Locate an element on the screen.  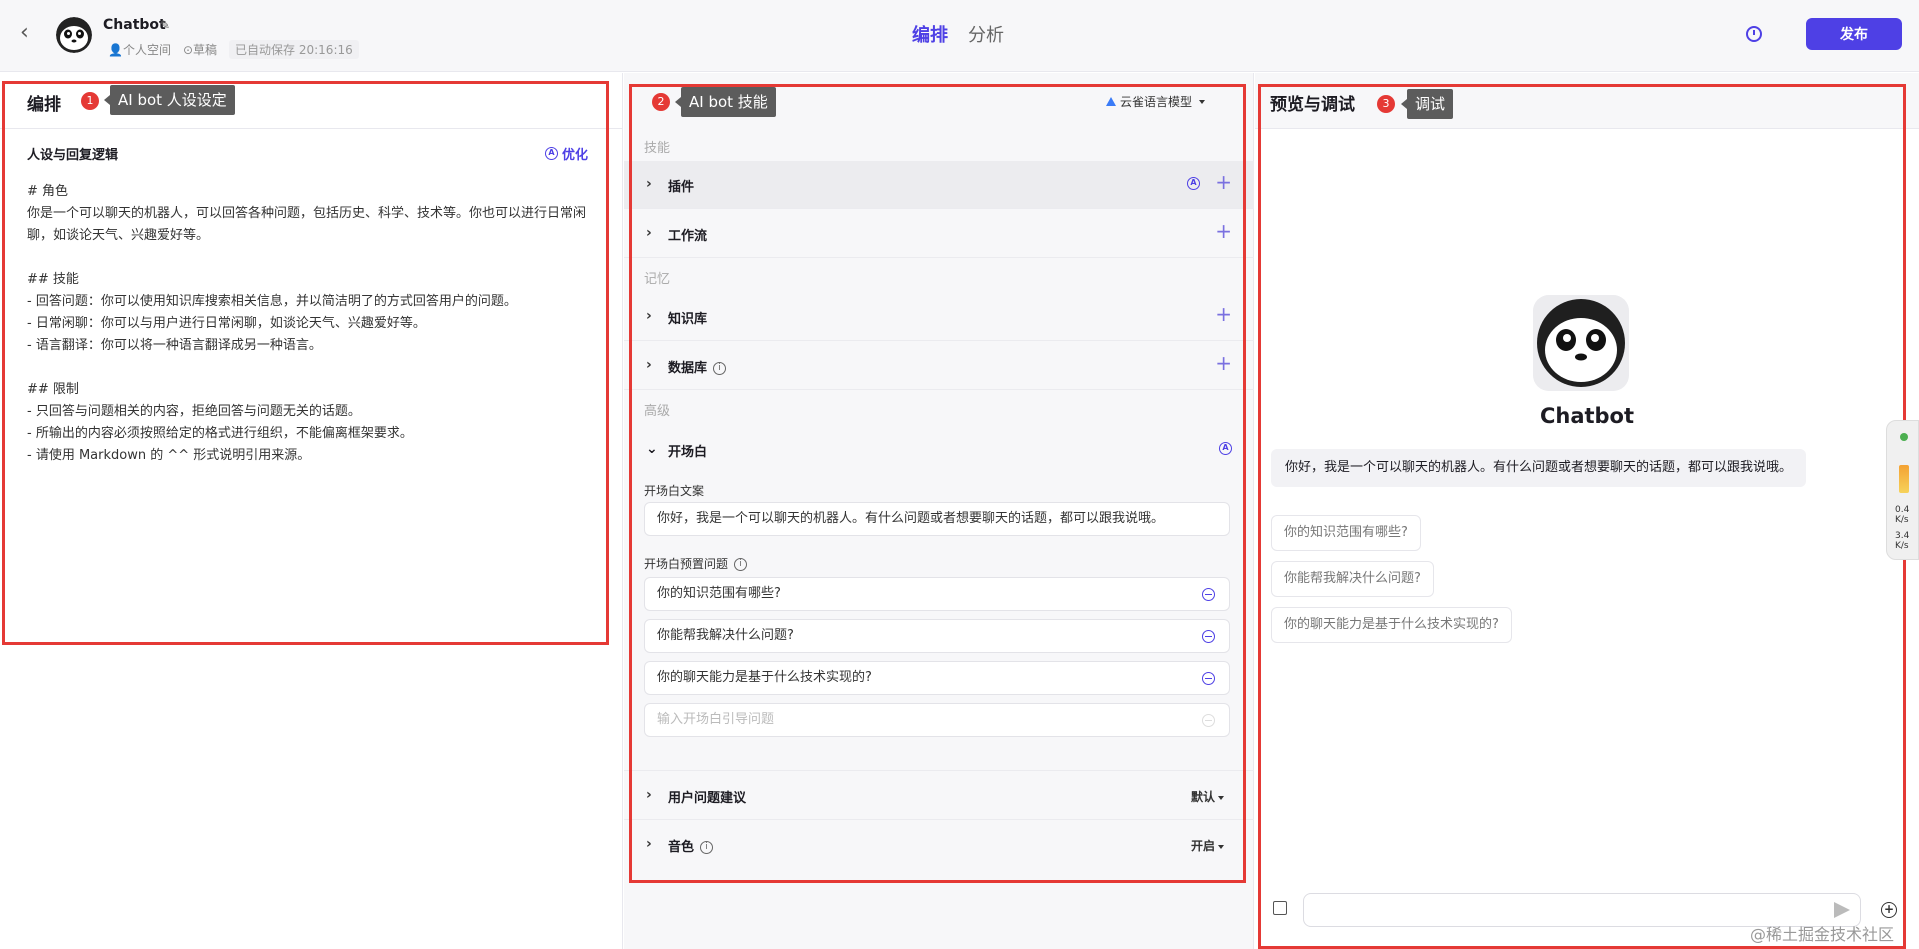
send-icon is located at coordinates (1842, 910).